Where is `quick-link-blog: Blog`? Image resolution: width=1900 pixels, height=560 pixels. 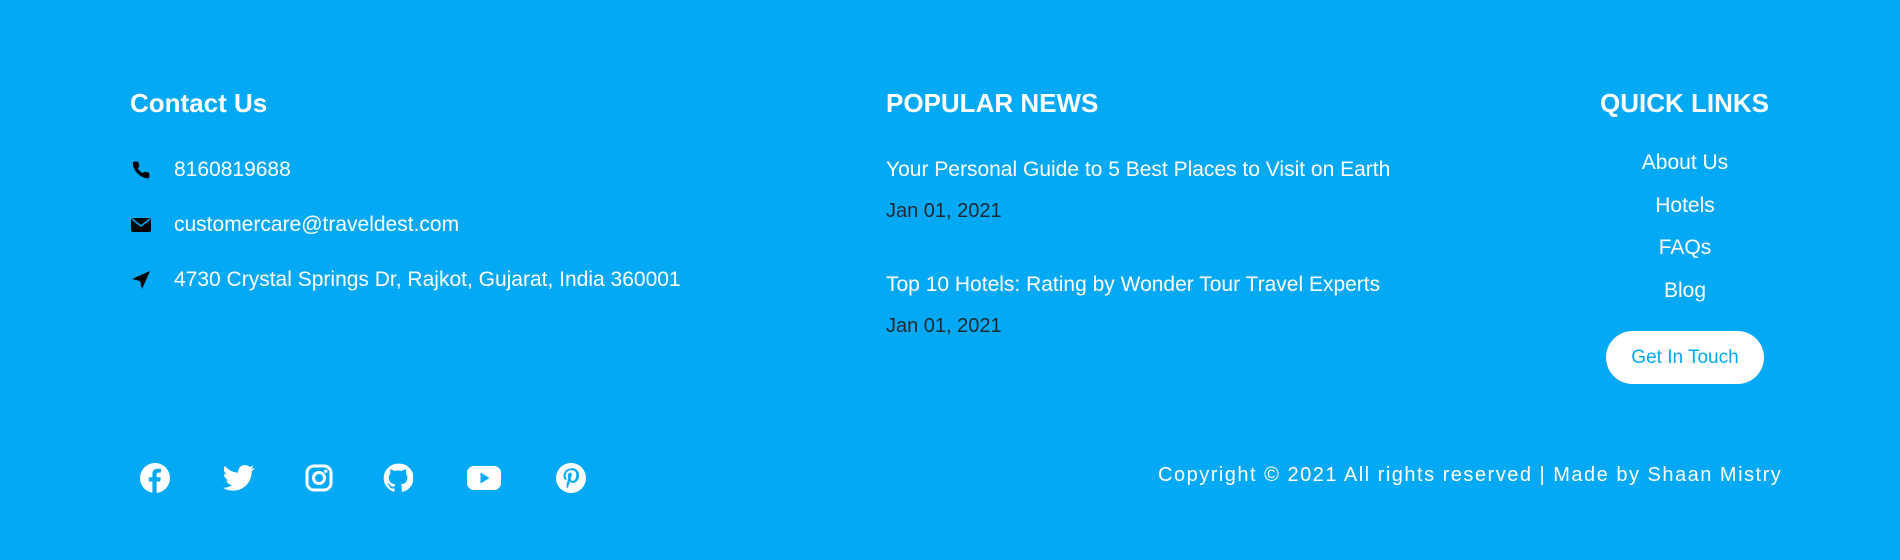
quick-link-blog: Blog is located at coordinates (1685, 297).